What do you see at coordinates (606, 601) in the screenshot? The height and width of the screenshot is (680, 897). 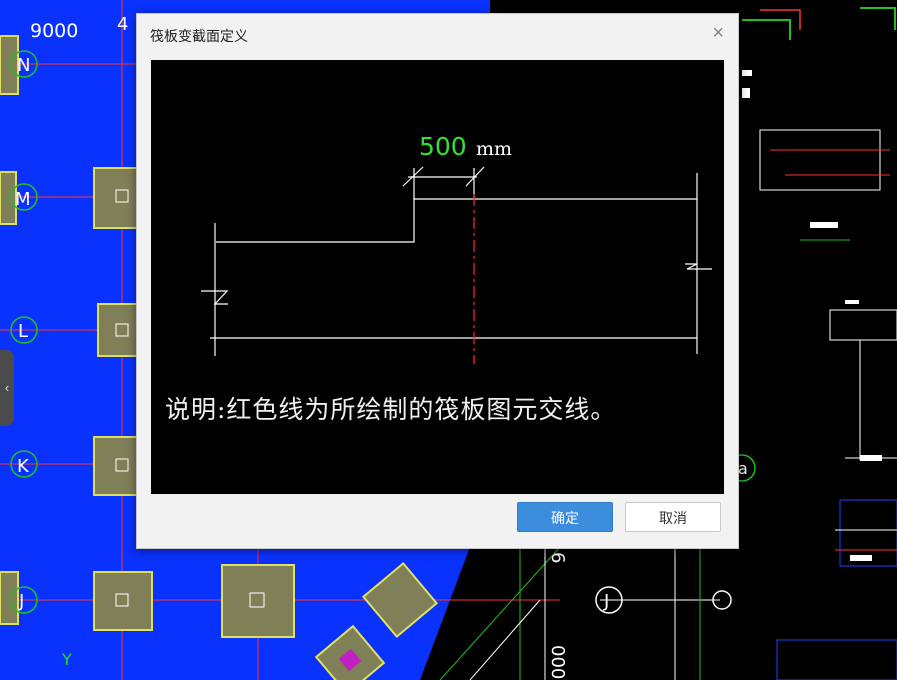 I see `axis-label-j2: J` at bounding box center [606, 601].